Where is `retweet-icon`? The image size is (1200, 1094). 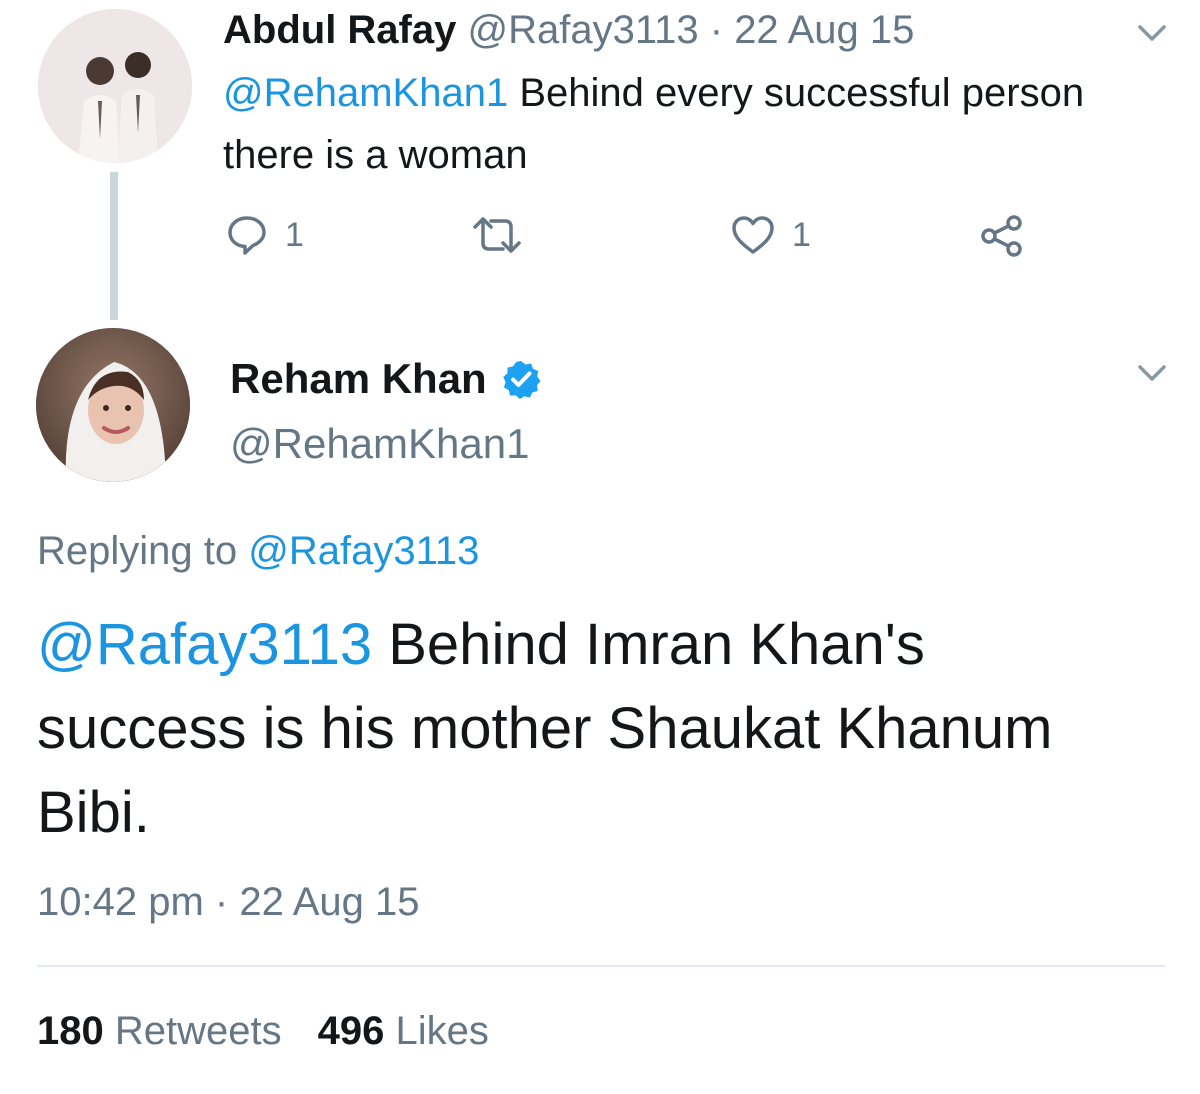 retweet-icon is located at coordinates (497, 235).